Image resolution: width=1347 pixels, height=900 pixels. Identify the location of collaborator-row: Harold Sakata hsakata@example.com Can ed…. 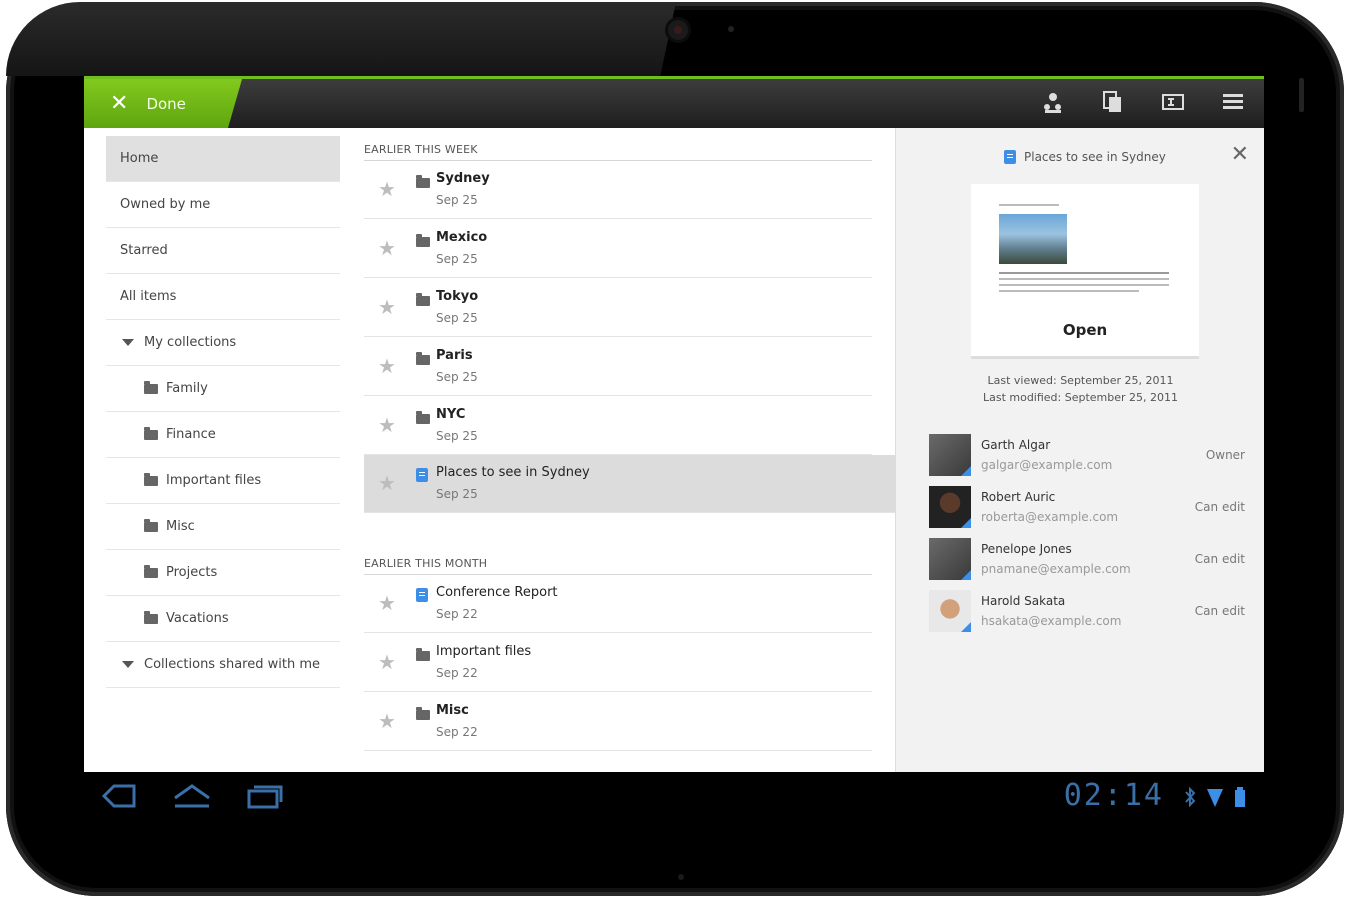
(1087, 615).